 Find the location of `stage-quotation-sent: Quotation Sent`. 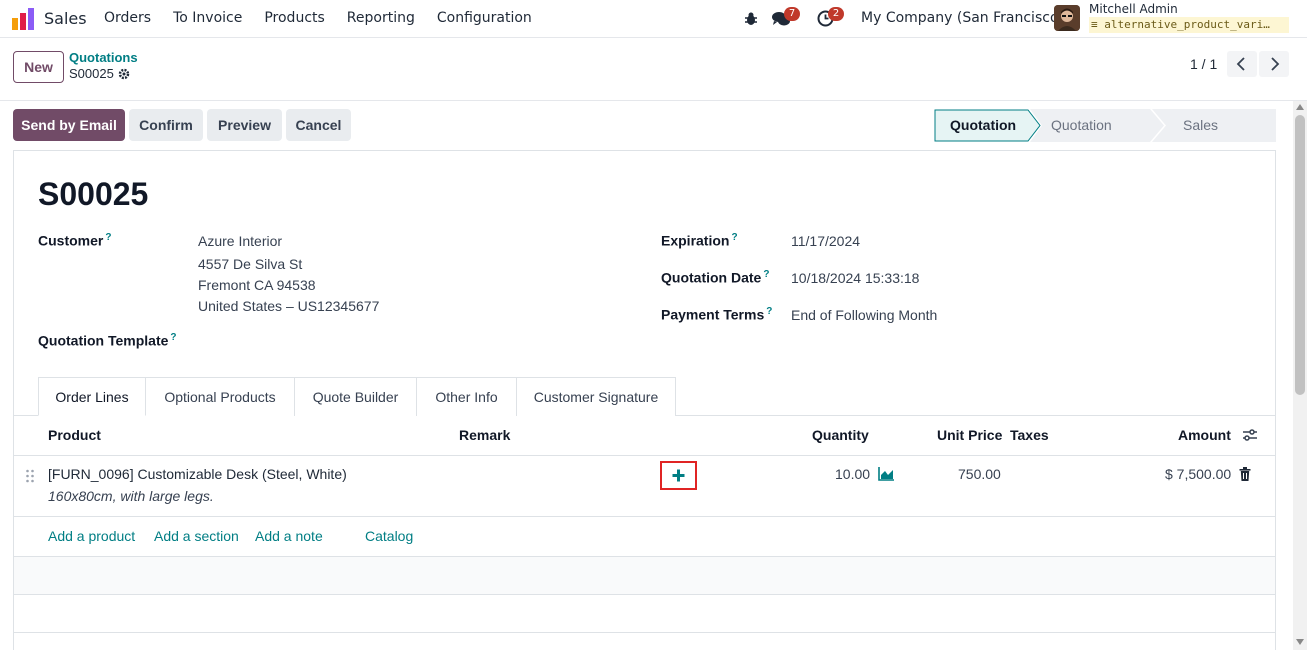

stage-quotation-sent: Quotation Sent is located at coordinates (1081, 137).